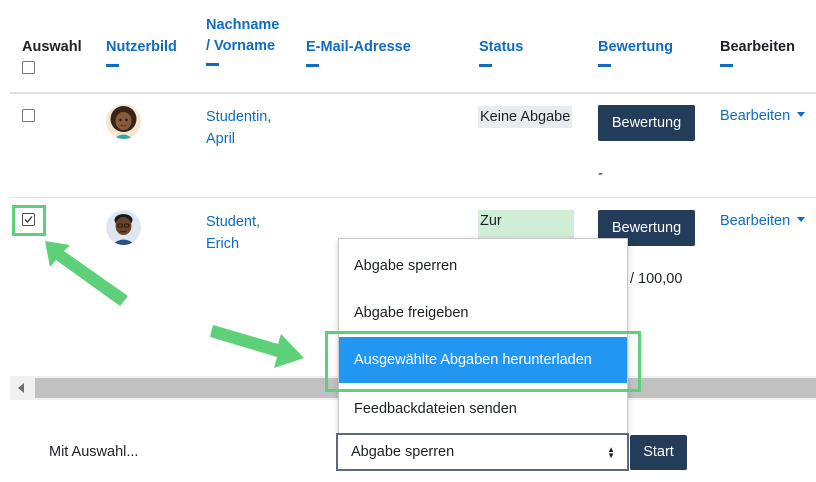 The height and width of the screenshot is (482, 816). Describe the element at coordinates (28, 67) in the screenshot. I see `select-all-checkbox` at that location.